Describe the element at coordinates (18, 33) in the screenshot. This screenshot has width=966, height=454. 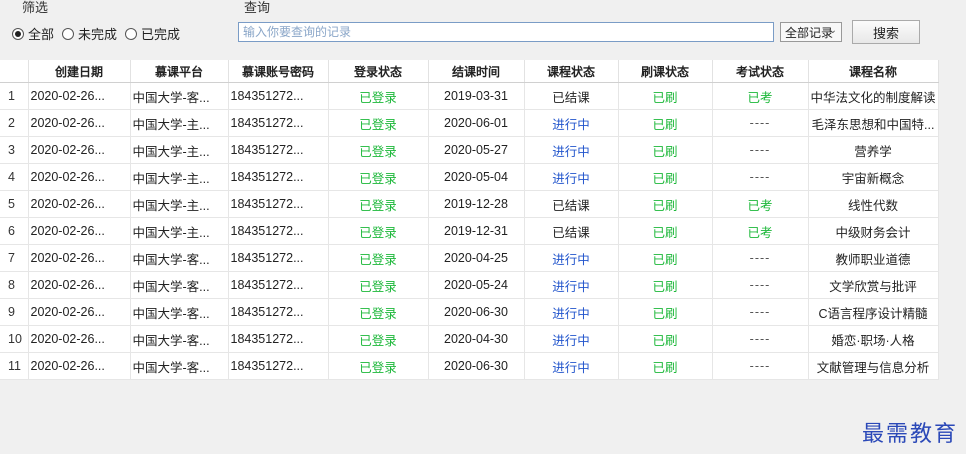
I see `radio-all-indicator` at that location.